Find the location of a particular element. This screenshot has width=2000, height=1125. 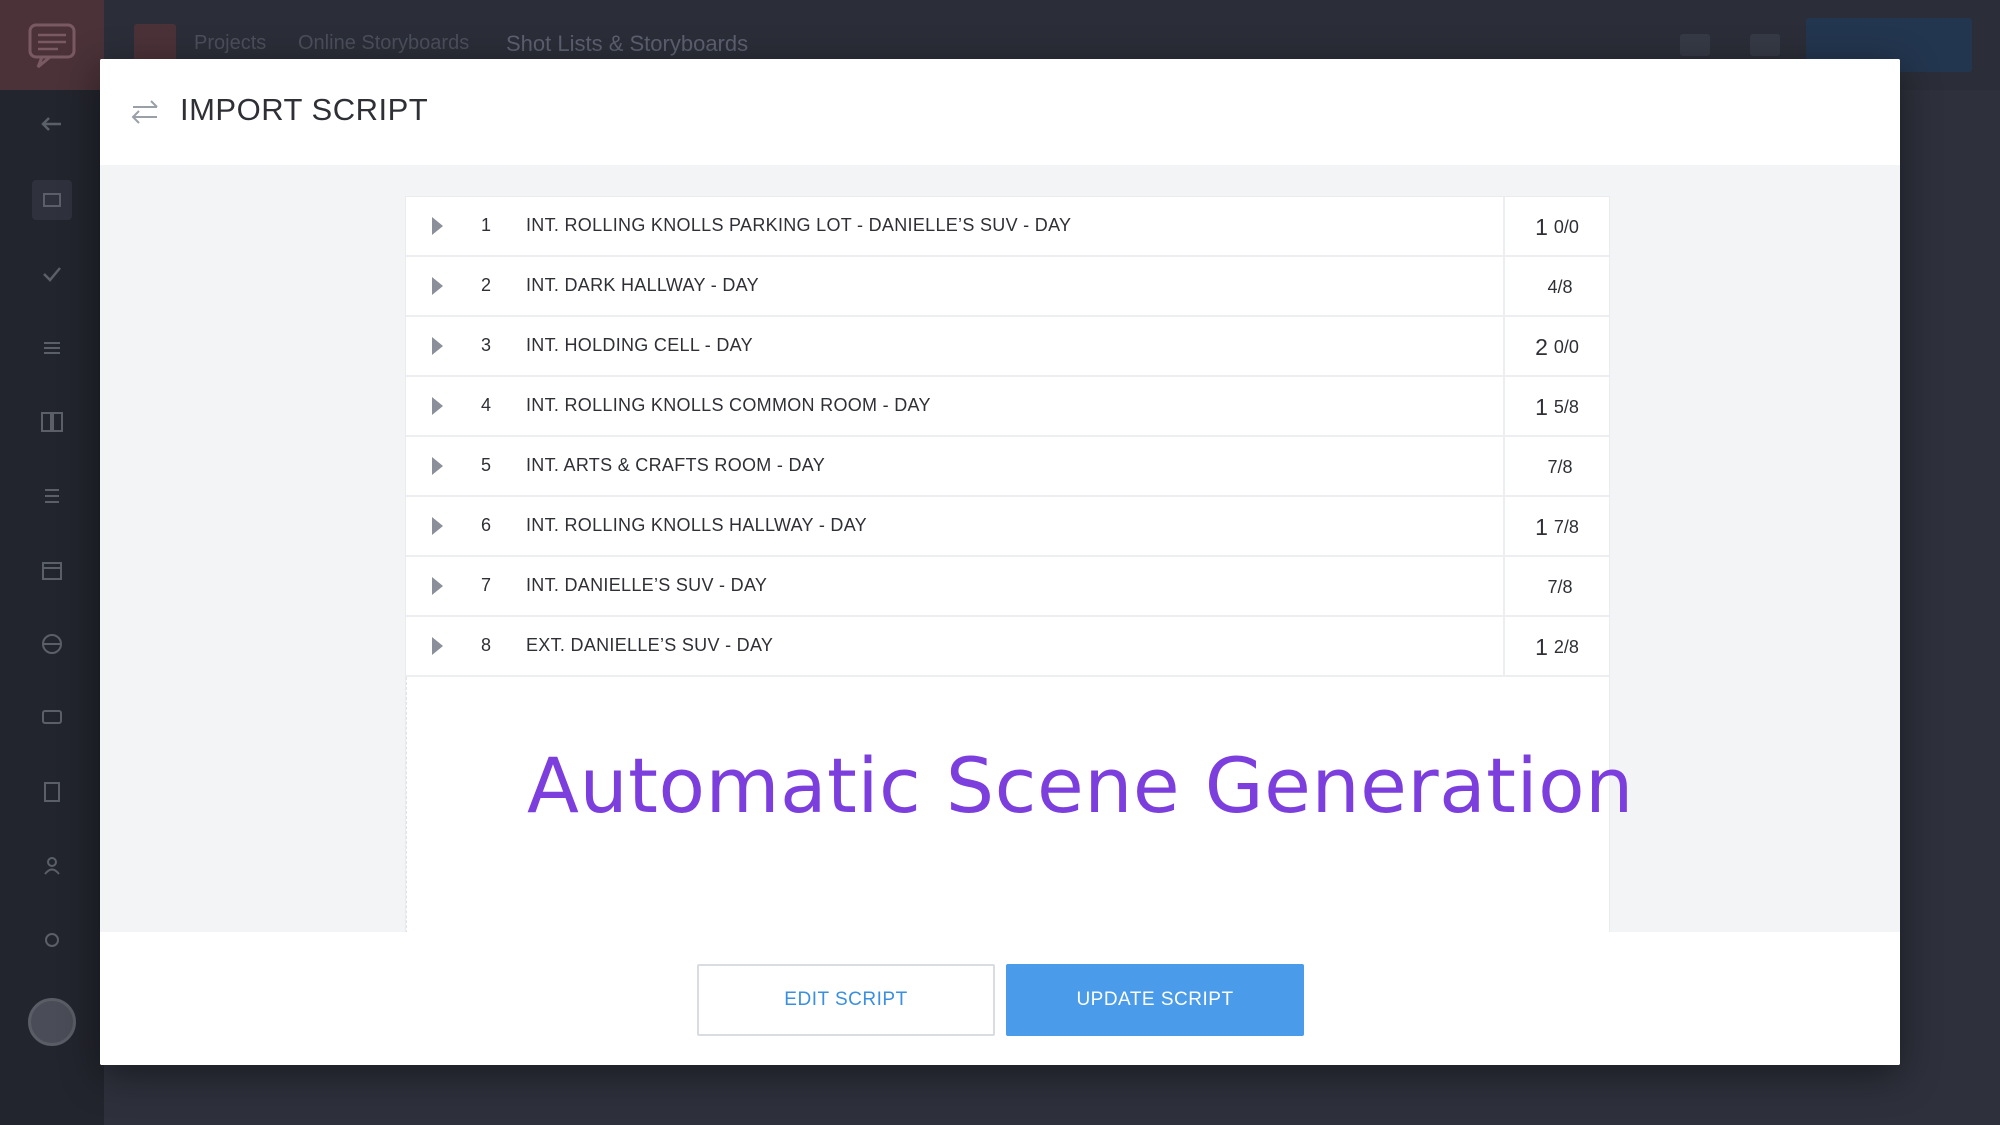

promo-caption: Automatic Scene Generation is located at coordinates (1080, 785).